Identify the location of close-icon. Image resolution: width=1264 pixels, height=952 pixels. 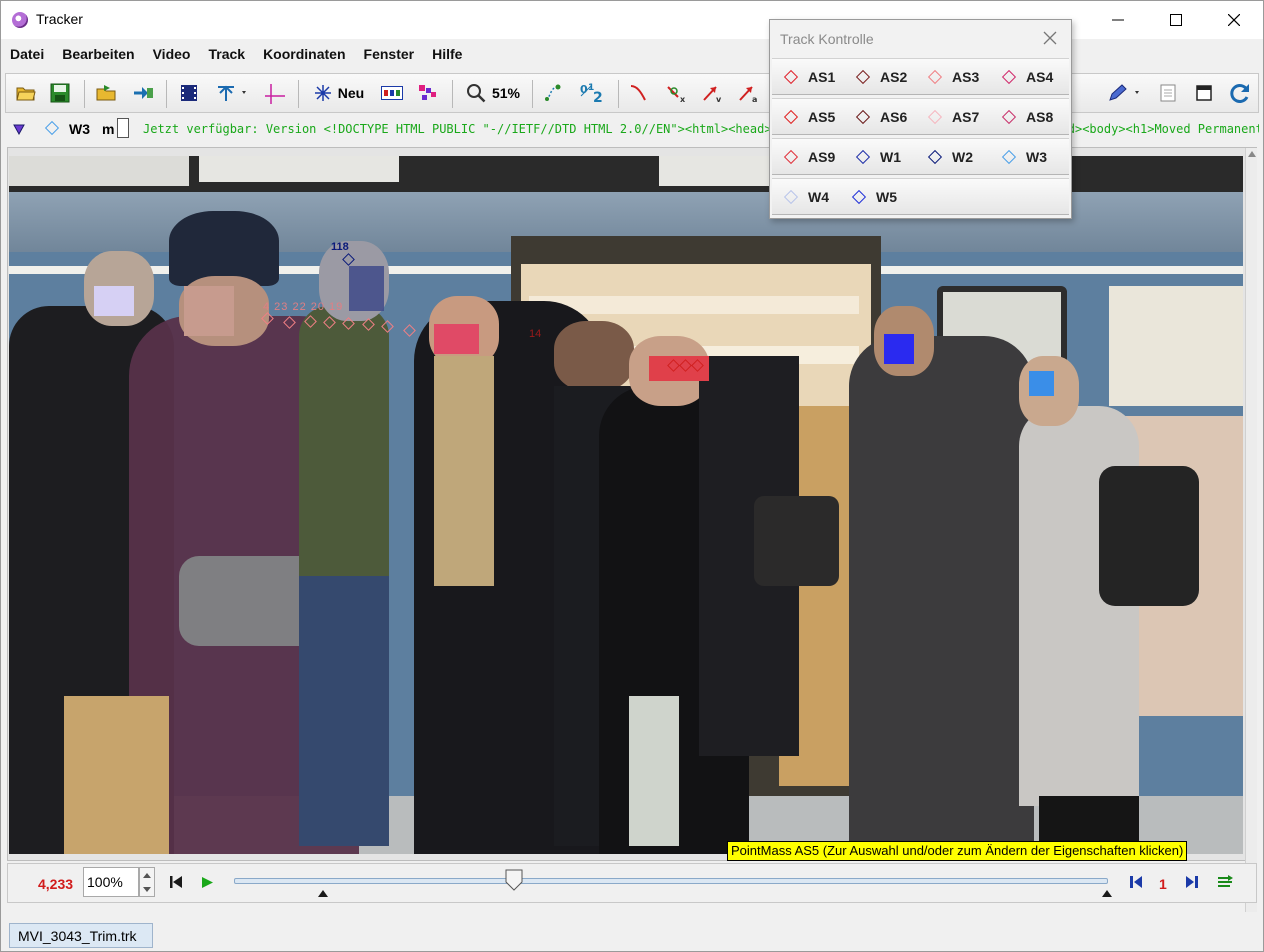
(1050, 38).